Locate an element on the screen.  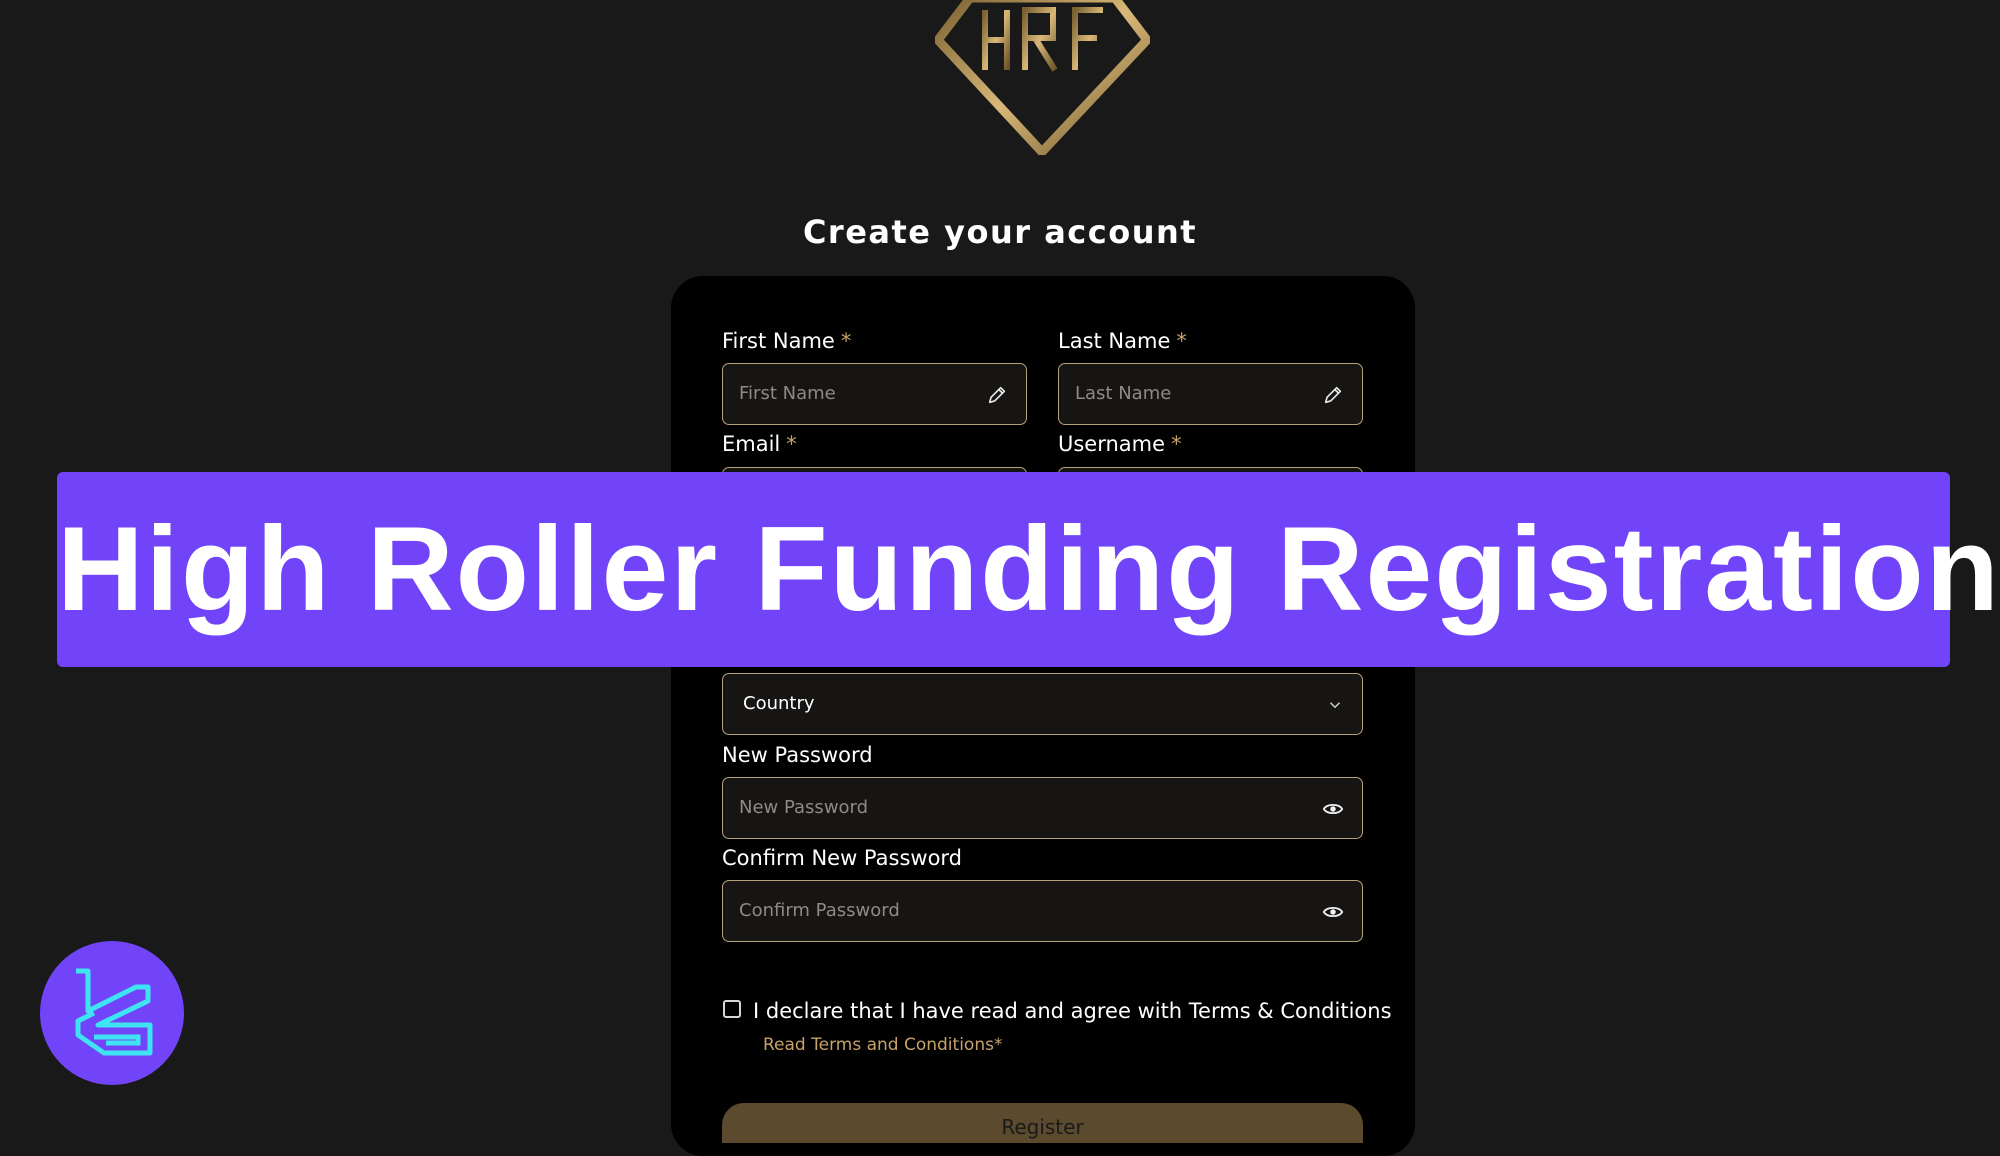
email-label-text: Email is located at coordinates (751, 444).